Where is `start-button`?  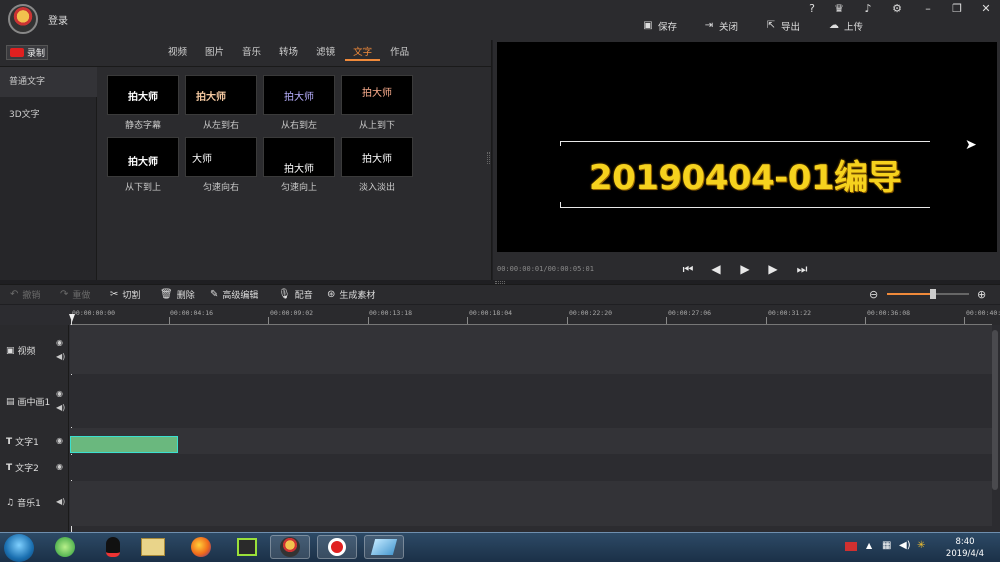
start-button is located at coordinates (19, 548).